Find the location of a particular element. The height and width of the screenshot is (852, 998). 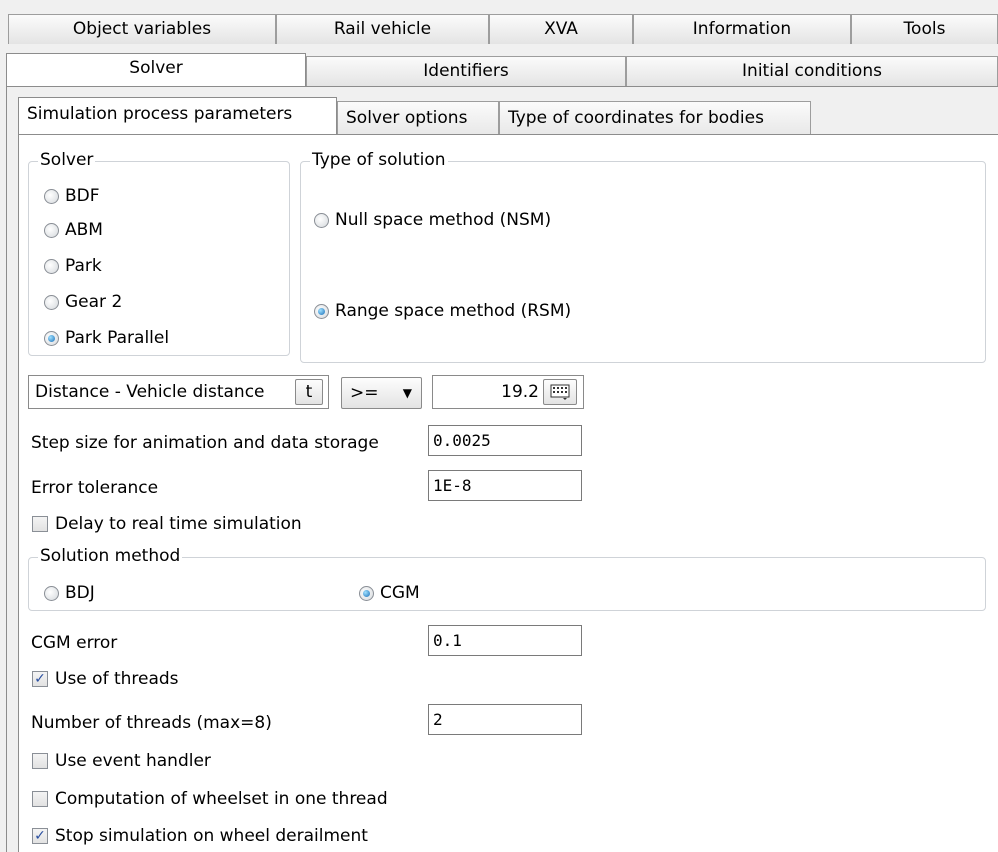

radio-rsm: Range space method (RSM) is located at coordinates (442, 311).